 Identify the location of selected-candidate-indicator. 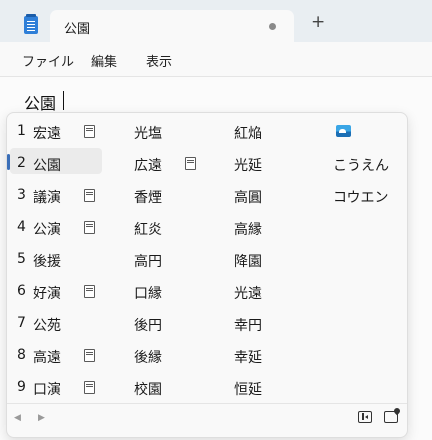
(8, 162).